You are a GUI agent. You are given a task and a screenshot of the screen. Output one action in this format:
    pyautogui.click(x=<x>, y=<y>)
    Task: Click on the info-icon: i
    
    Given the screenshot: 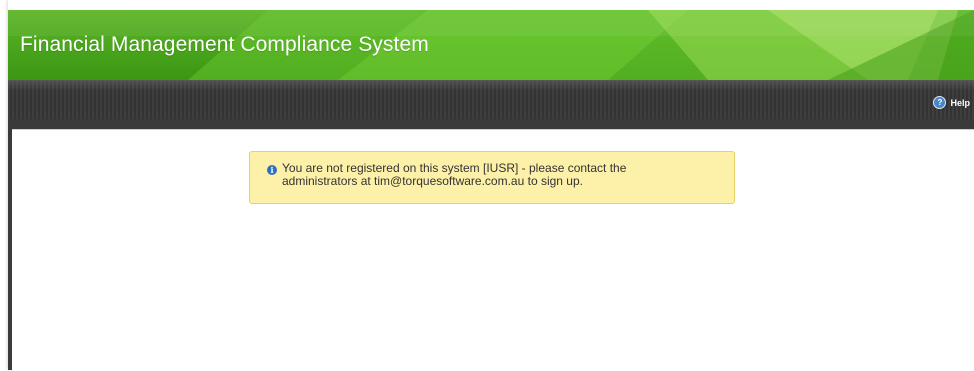 What is the action you would take?
    pyautogui.click(x=272, y=170)
    